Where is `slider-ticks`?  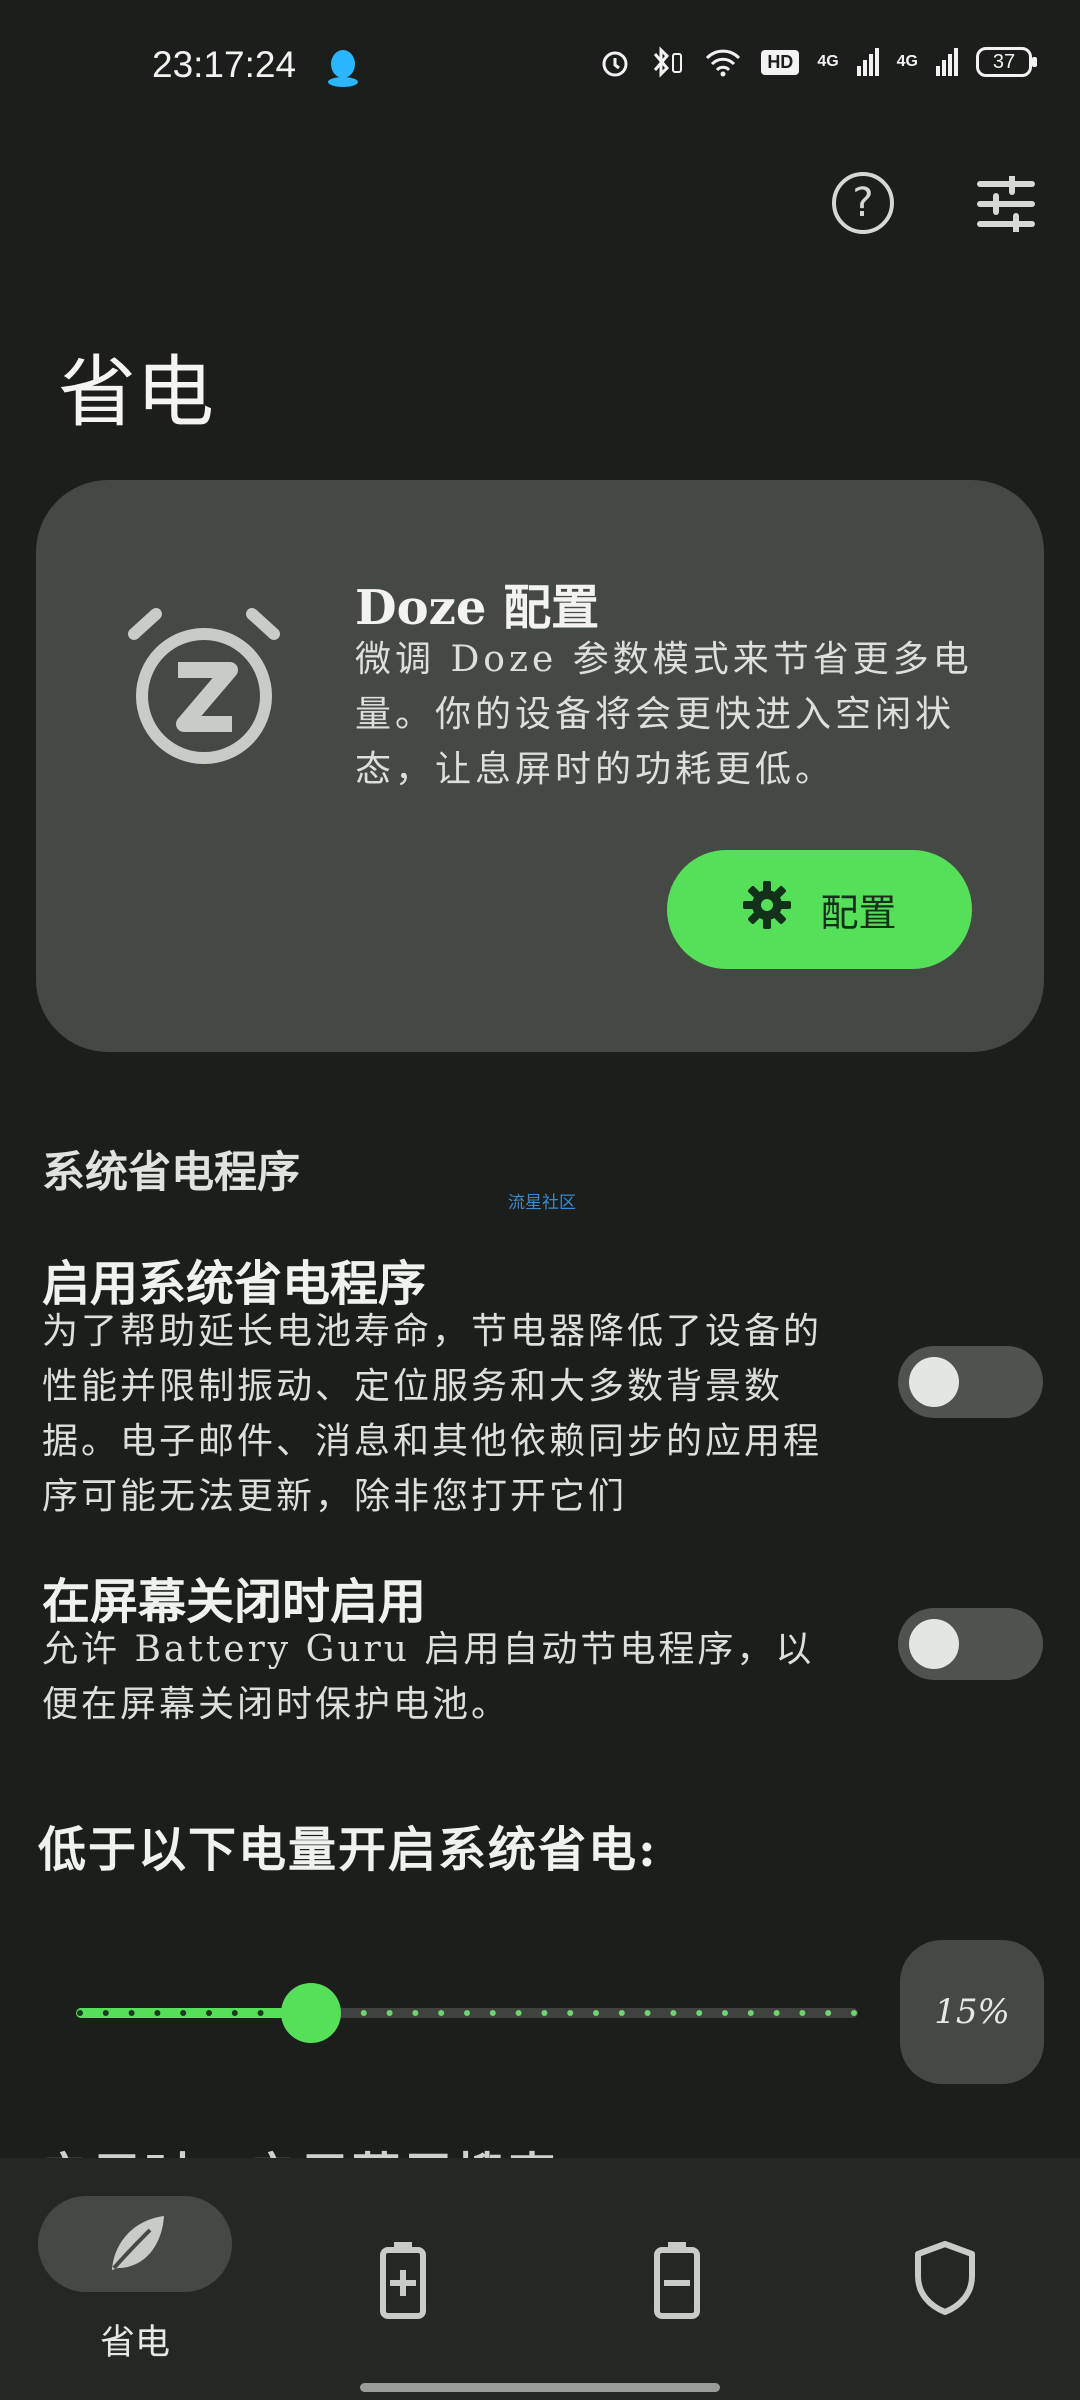
slider-ticks is located at coordinates (467, 2013).